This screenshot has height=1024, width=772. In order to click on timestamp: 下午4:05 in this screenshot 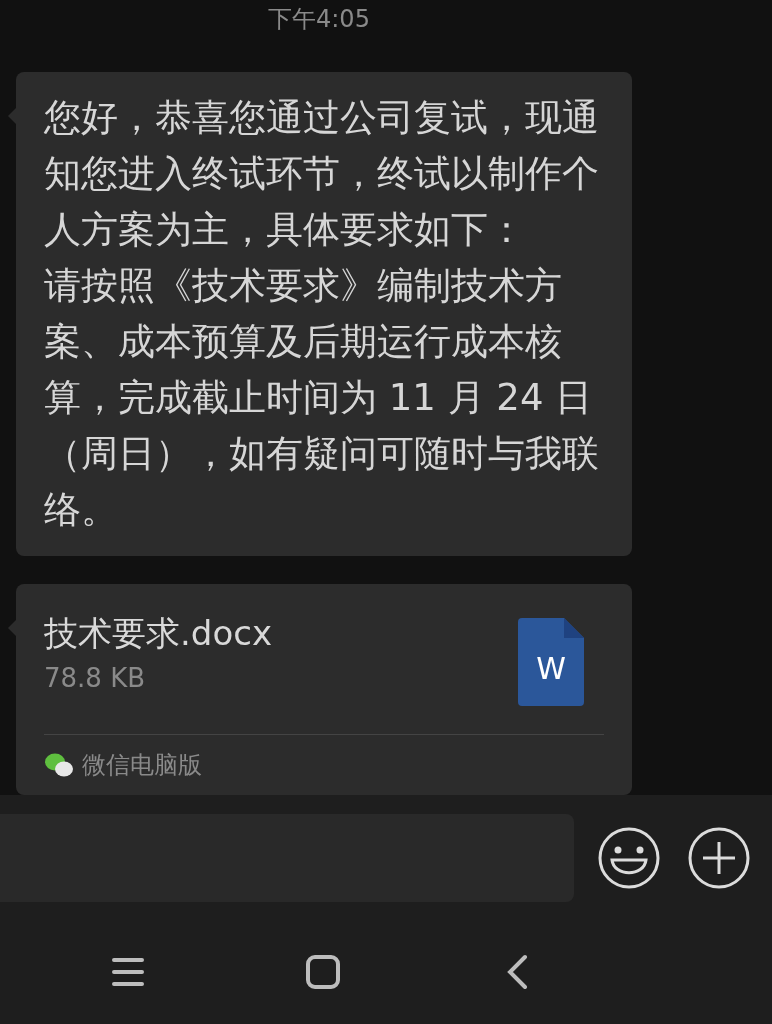, I will do `click(319, 19)`.